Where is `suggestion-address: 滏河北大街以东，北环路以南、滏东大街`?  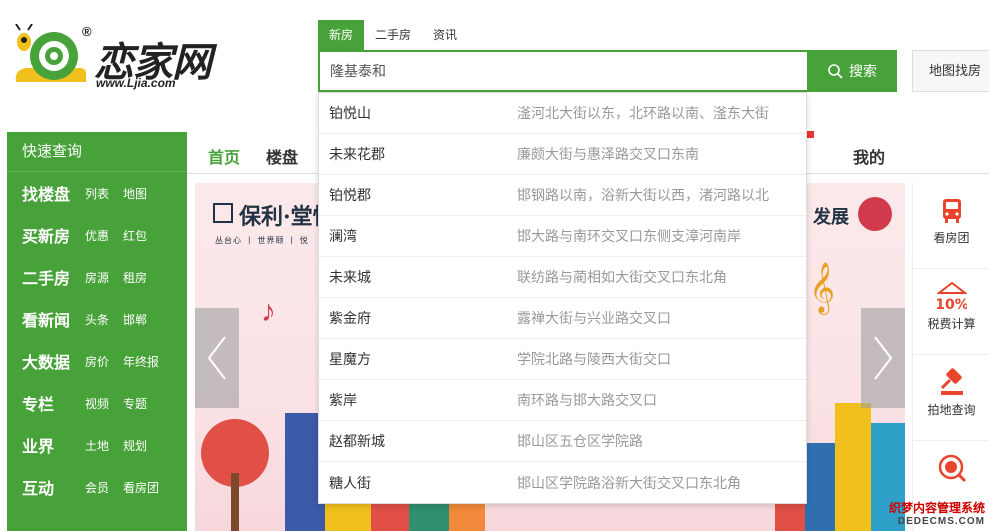 suggestion-address: 滏河北大街以东，北环路以南、滏东大街 is located at coordinates (643, 113).